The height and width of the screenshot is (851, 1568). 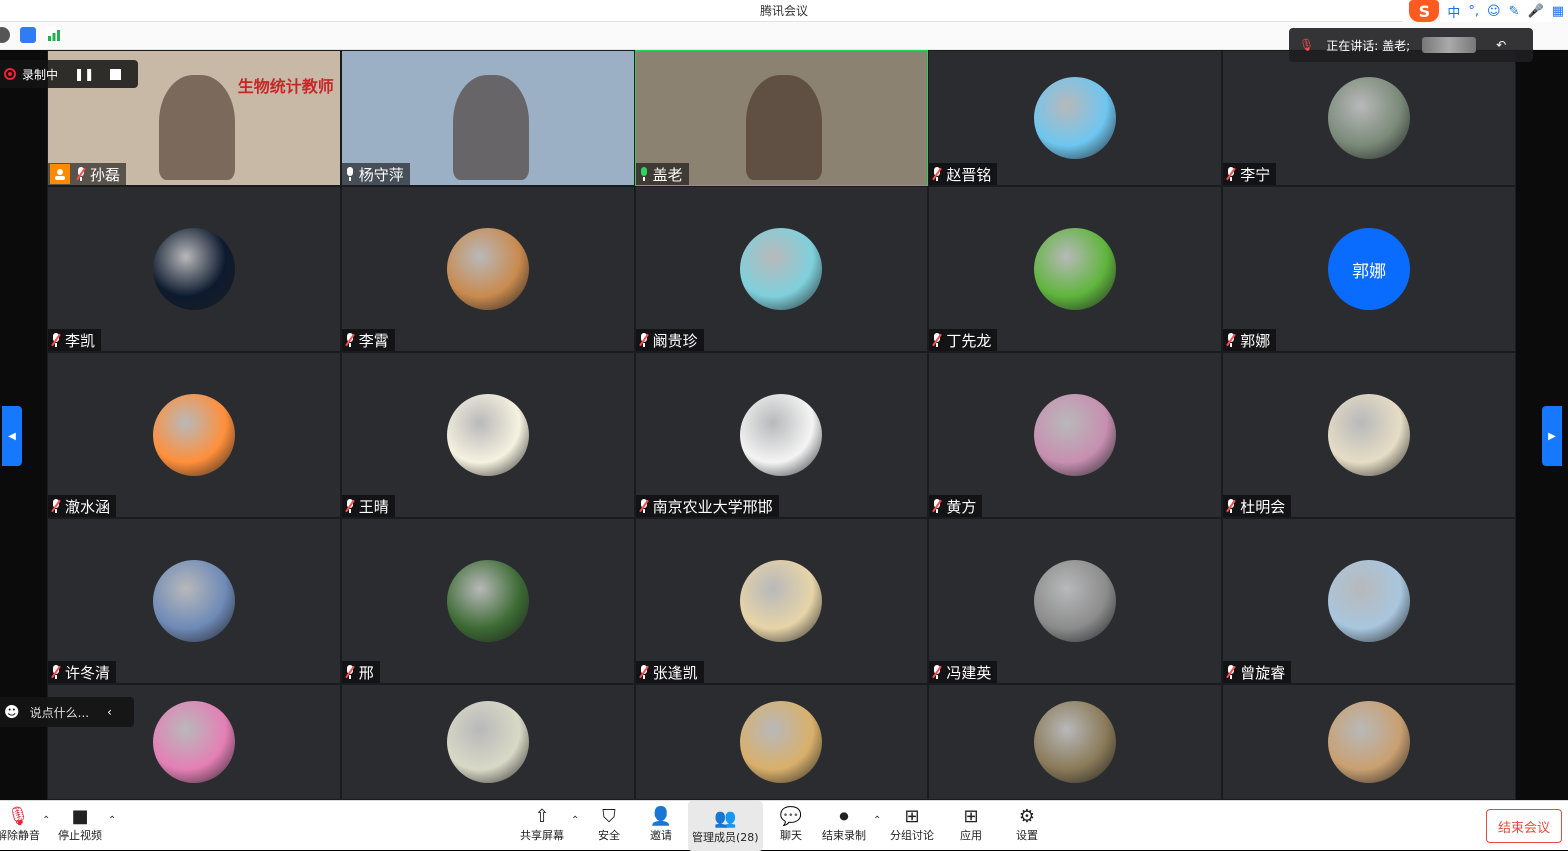 What do you see at coordinates (675, 340) in the screenshot?
I see `participant-name: 阚贵珍` at bounding box center [675, 340].